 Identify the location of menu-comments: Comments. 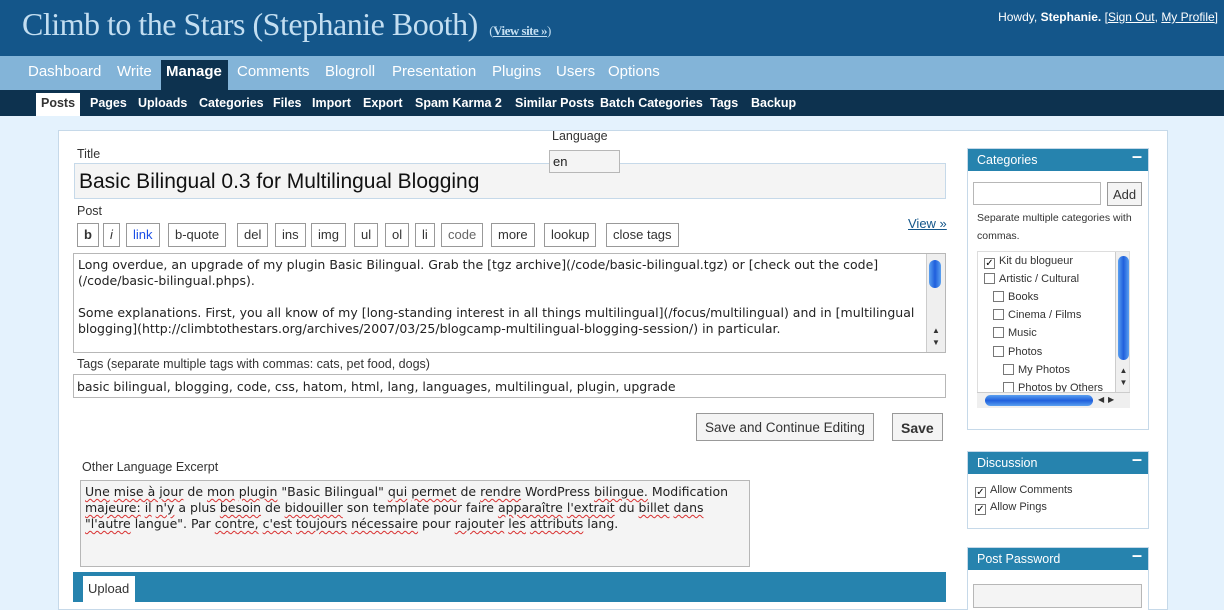
(273, 71).